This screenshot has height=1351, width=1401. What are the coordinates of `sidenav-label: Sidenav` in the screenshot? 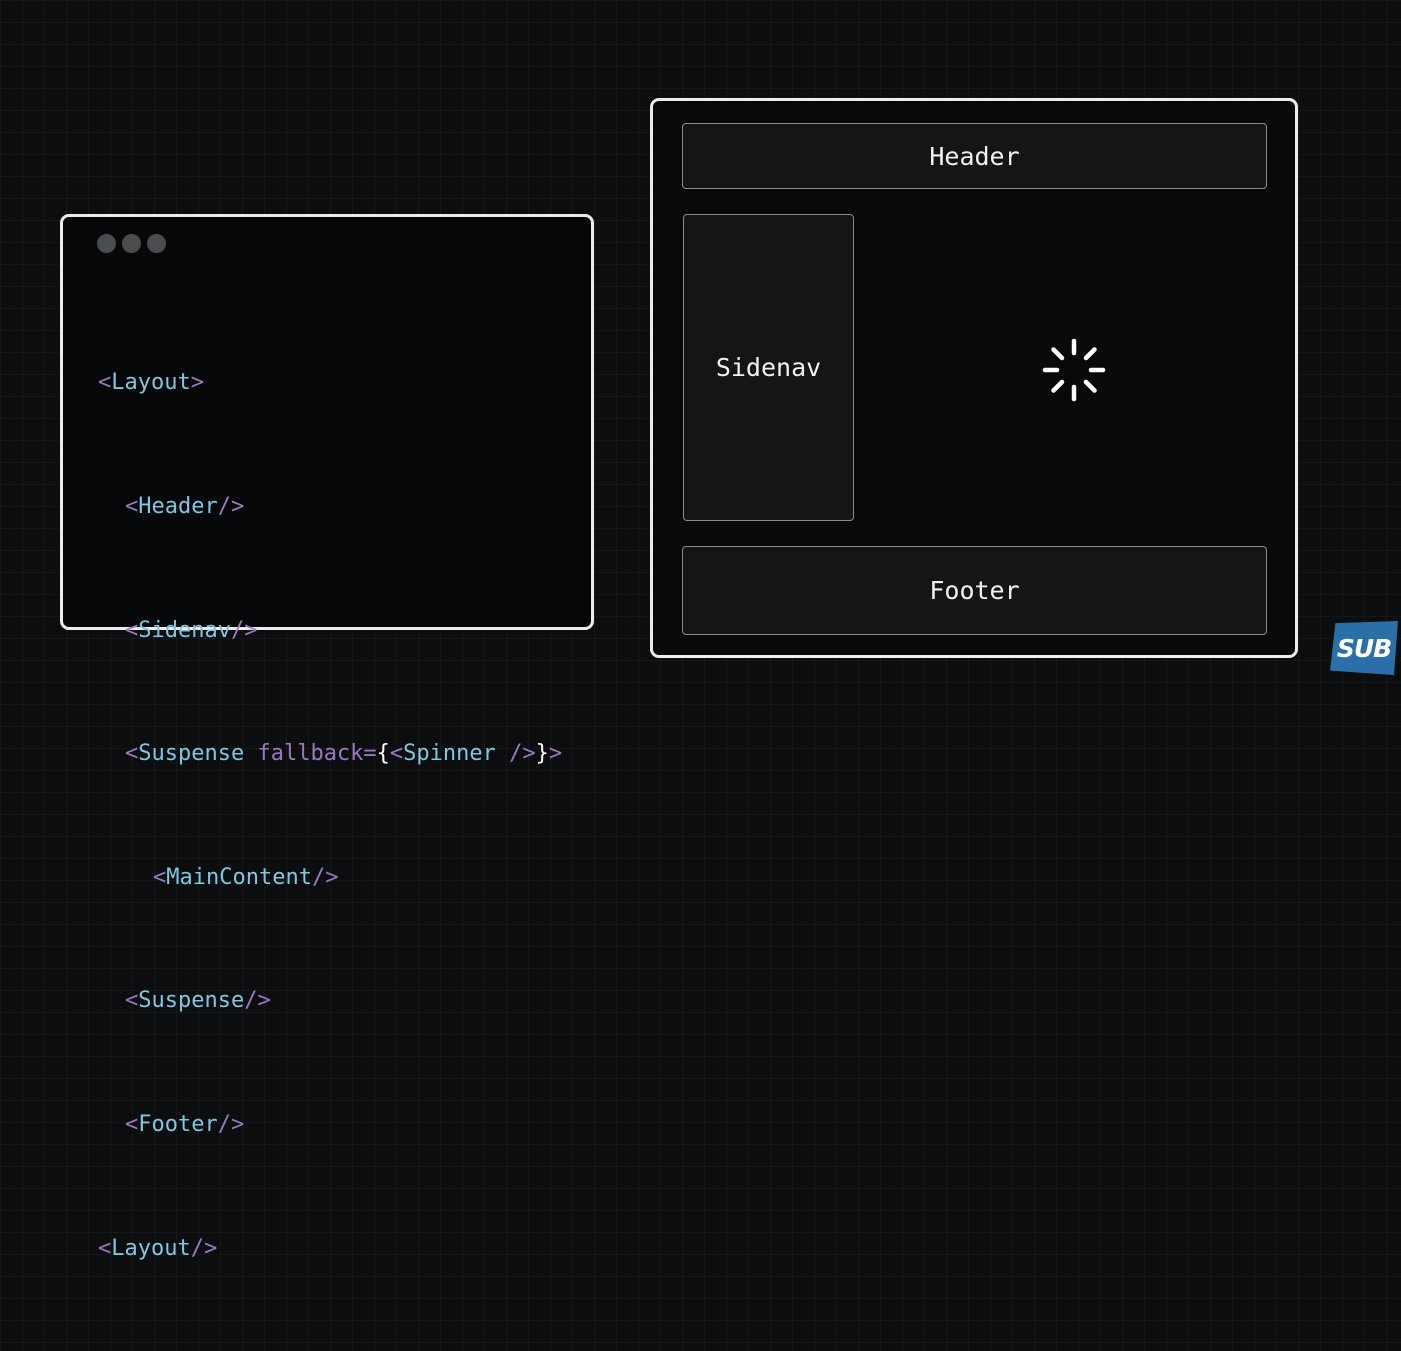 It's located at (768, 367).